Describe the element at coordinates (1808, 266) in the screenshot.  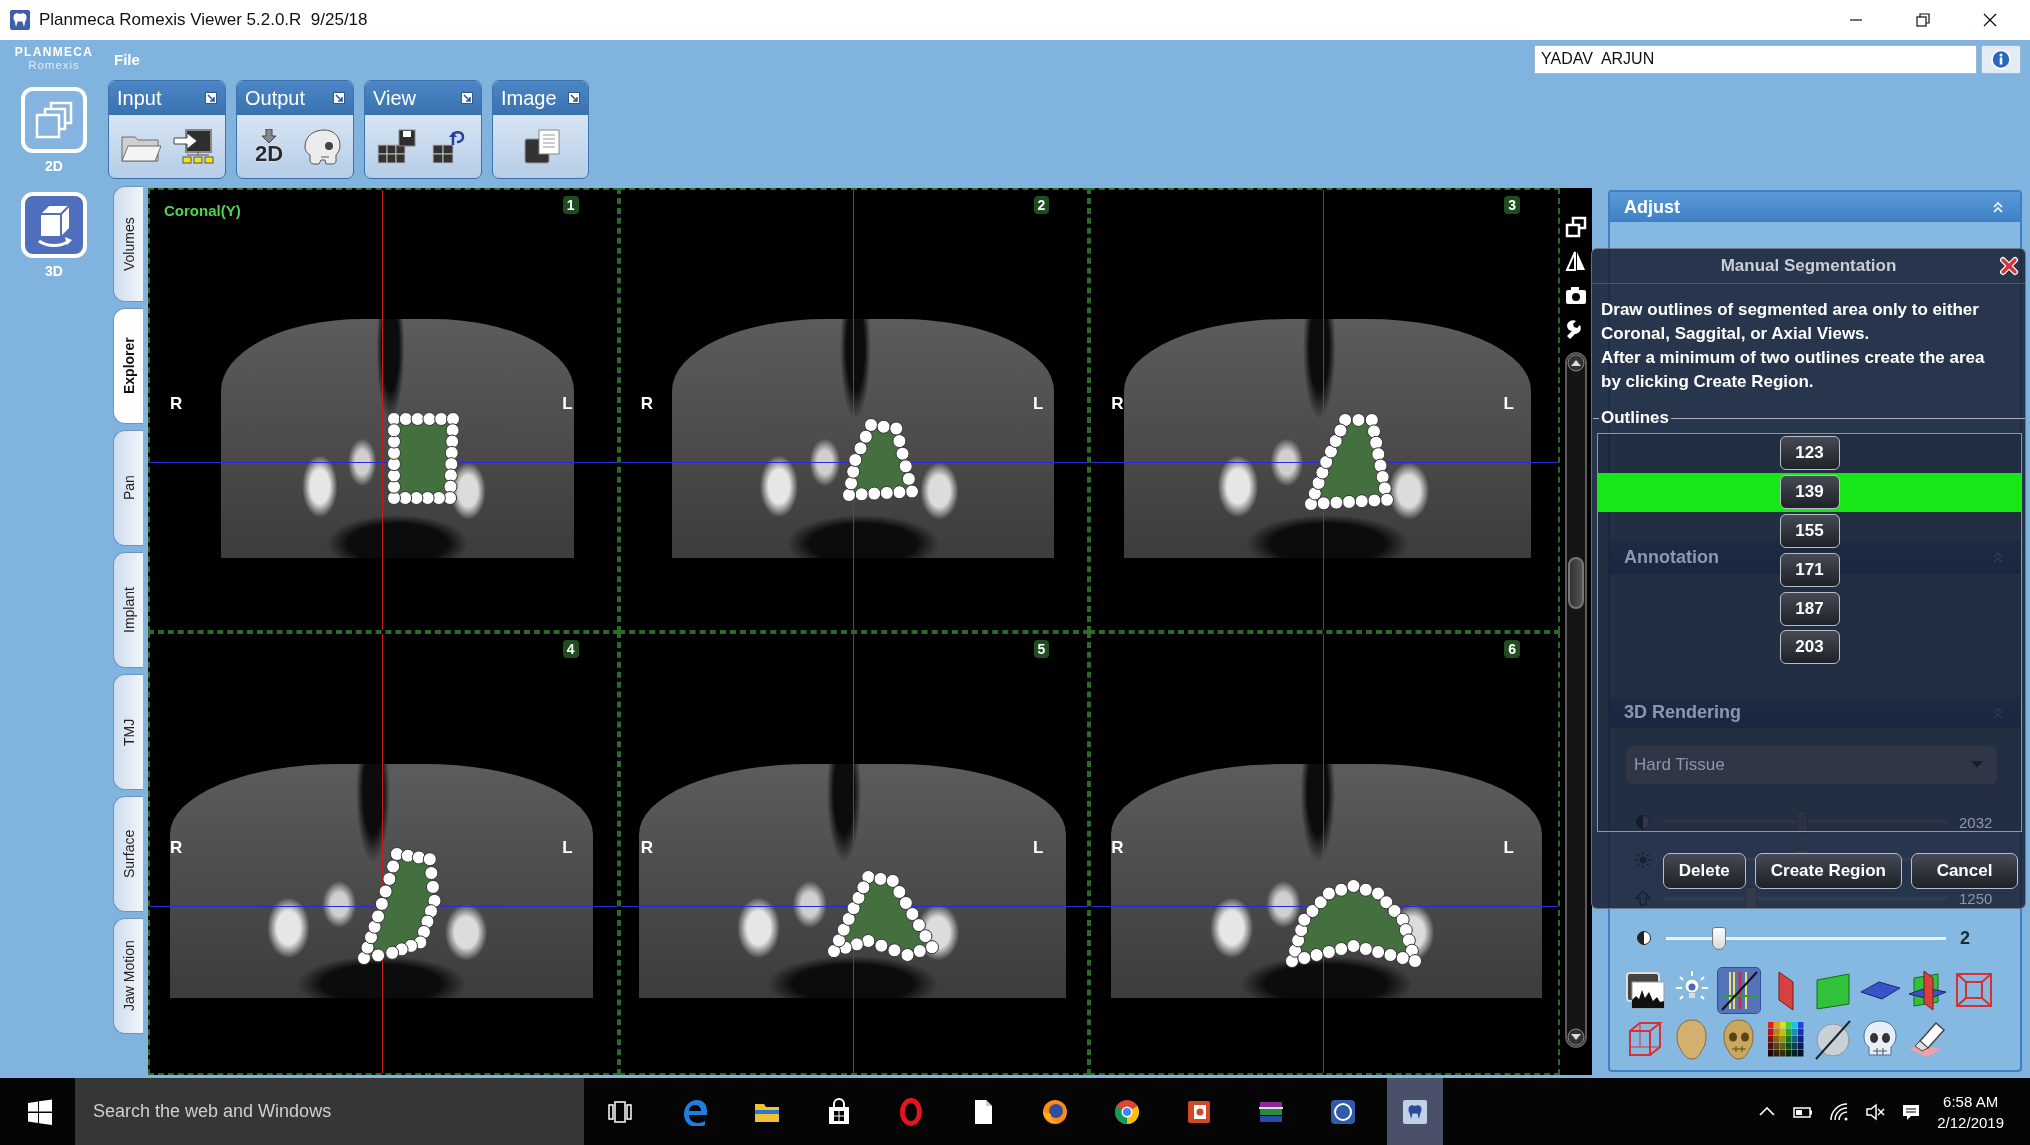
I see `dialog-title: Manual Segmentation` at that location.